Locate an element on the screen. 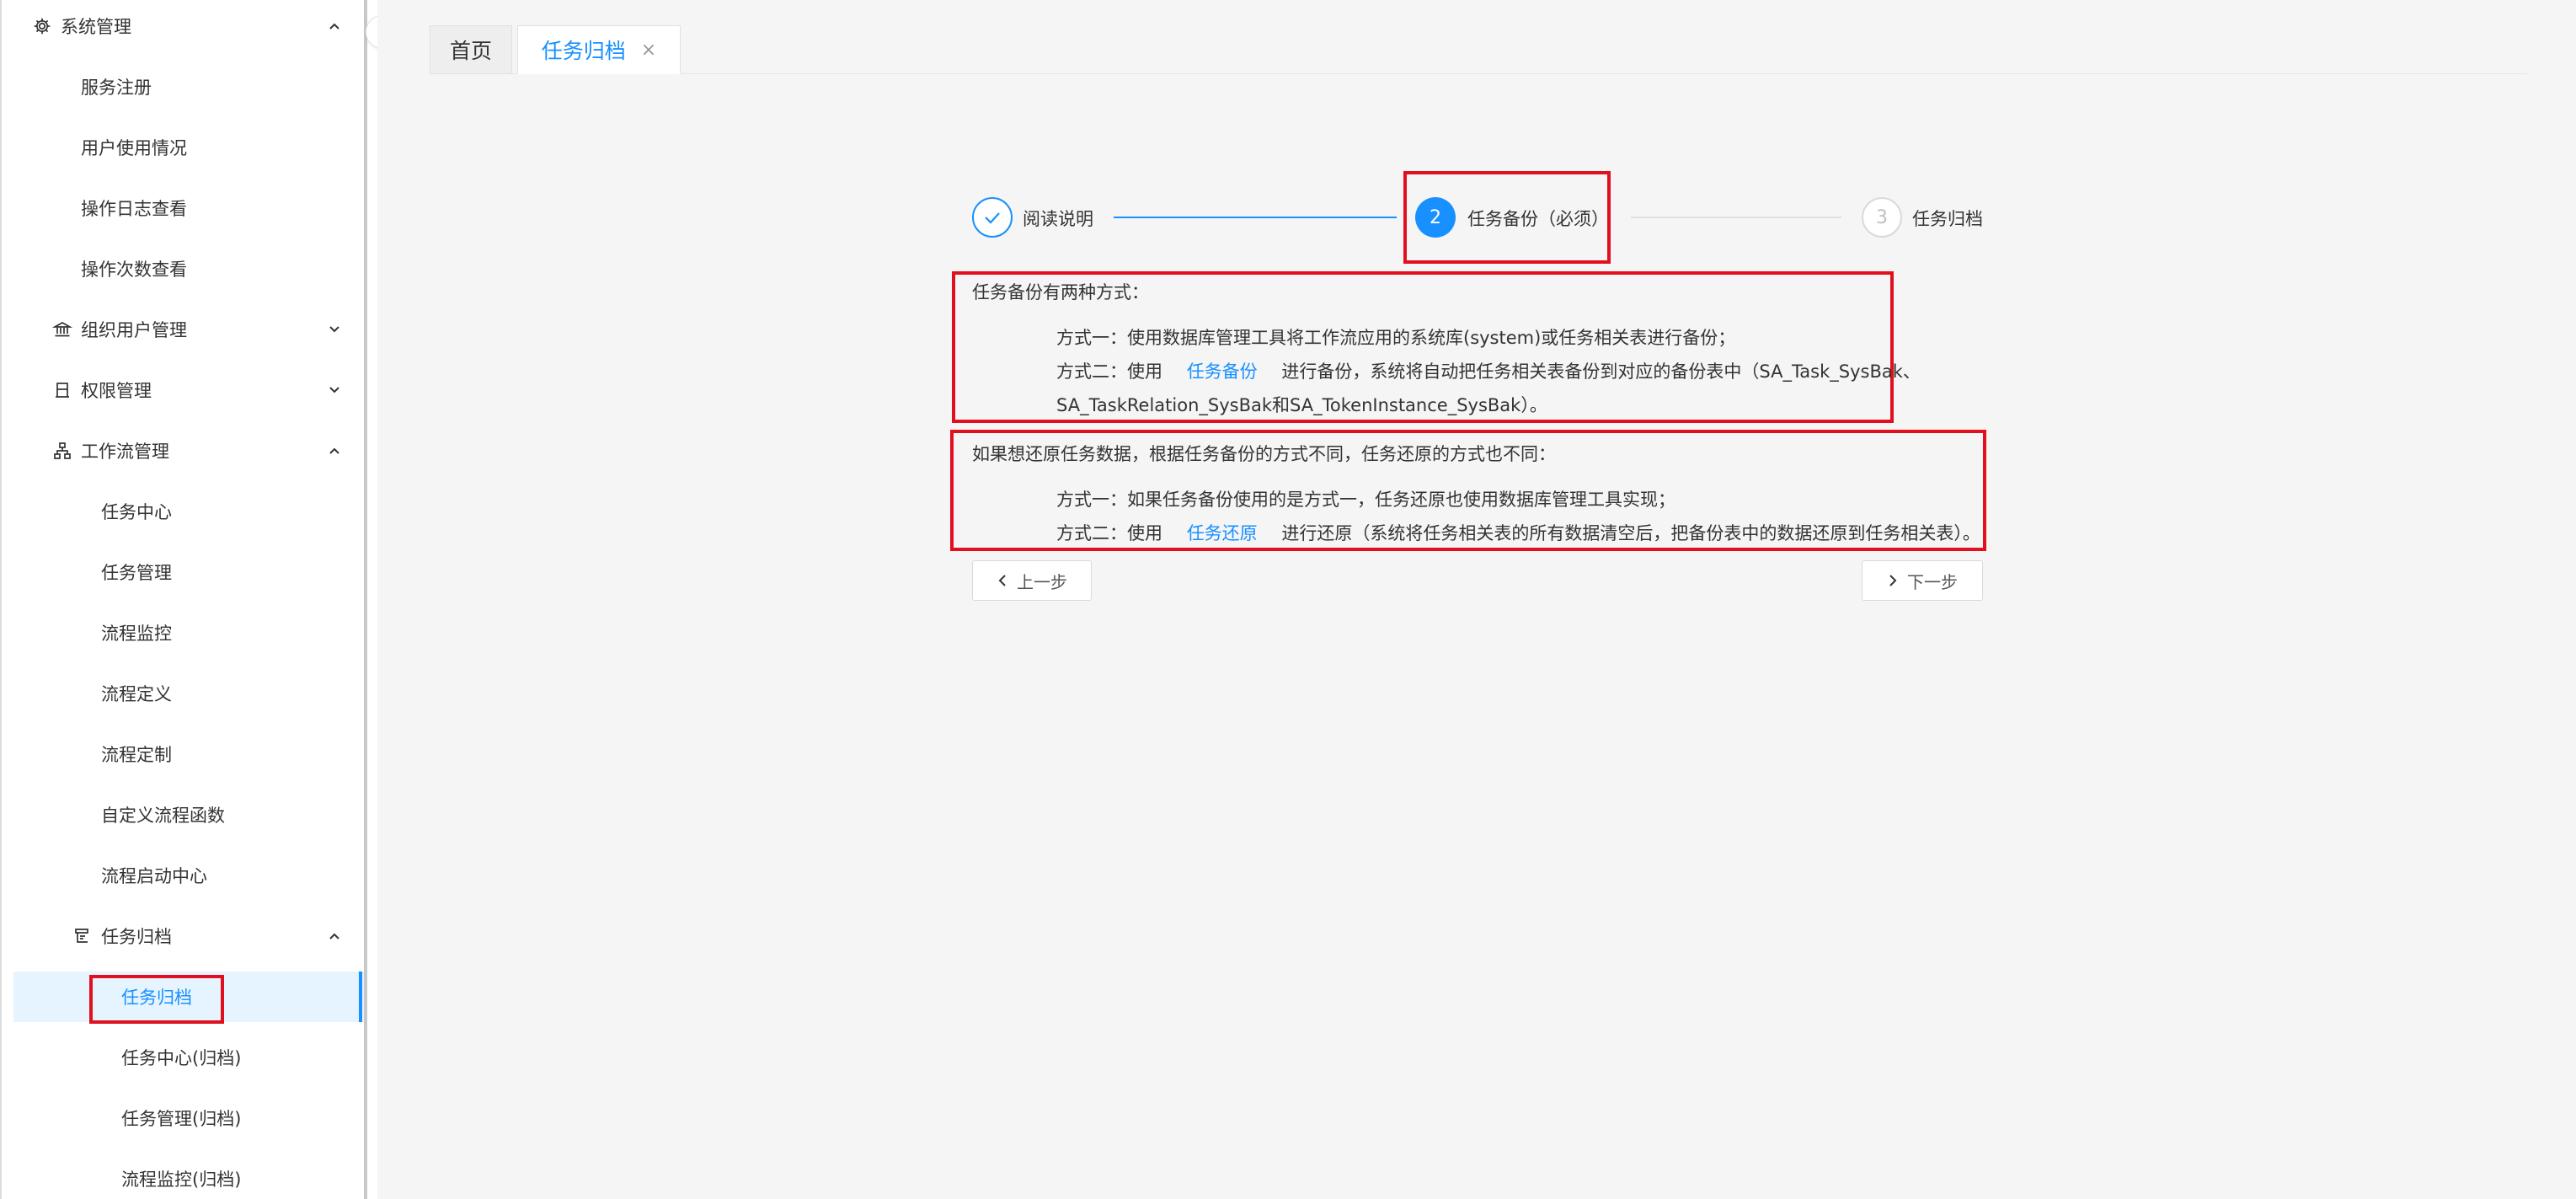 This screenshot has width=2576, height=1199. sidebar-group-system-management: 系统管理 is located at coordinates (184, 26).